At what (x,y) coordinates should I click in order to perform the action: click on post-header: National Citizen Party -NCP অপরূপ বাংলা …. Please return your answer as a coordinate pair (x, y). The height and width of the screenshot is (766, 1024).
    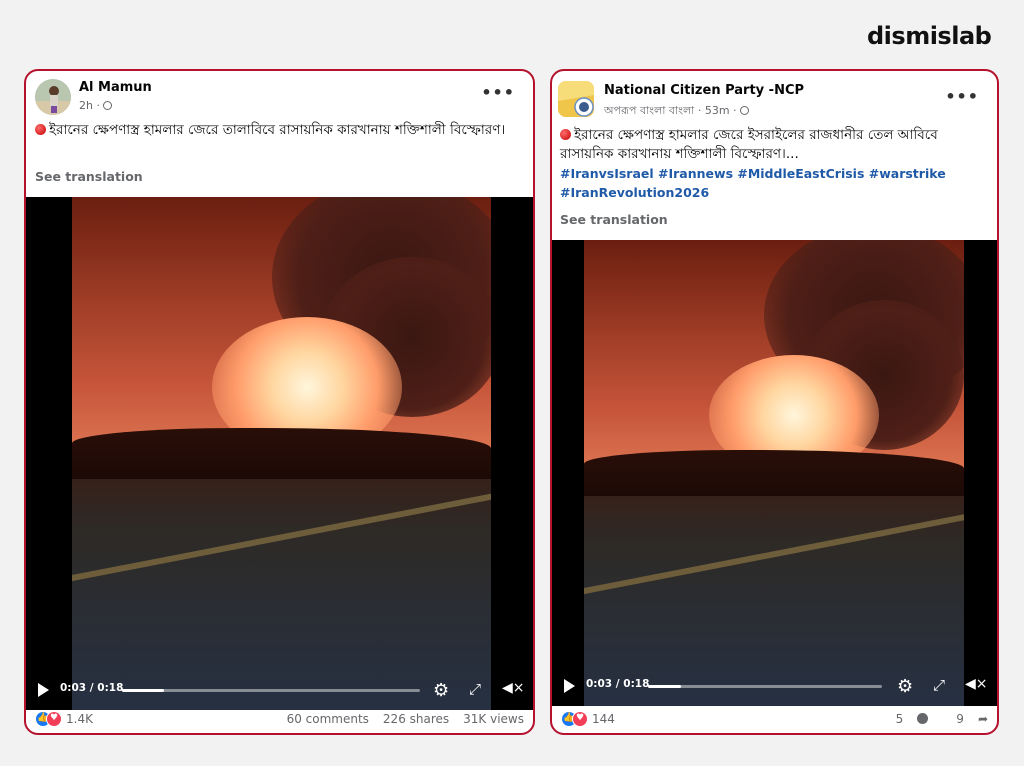
    Looking at the image, I should click on (774, 96).